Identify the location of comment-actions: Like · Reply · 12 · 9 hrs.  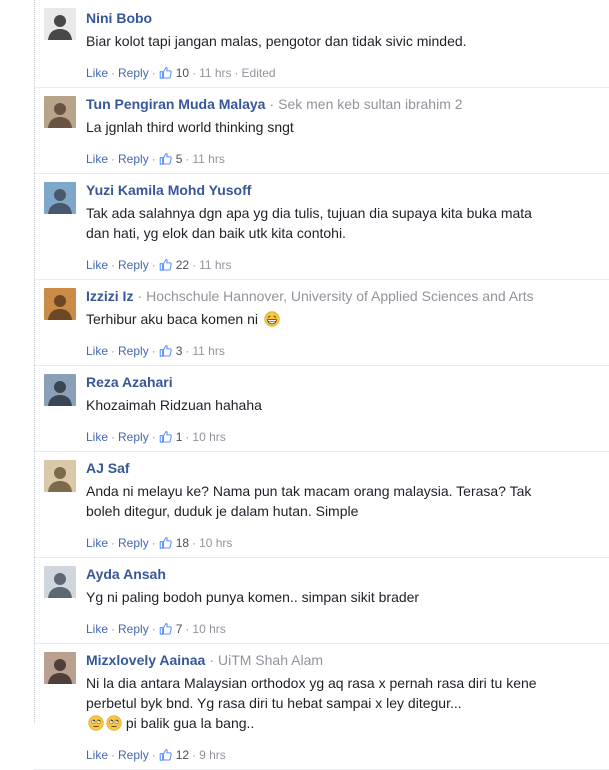
(347, 755).